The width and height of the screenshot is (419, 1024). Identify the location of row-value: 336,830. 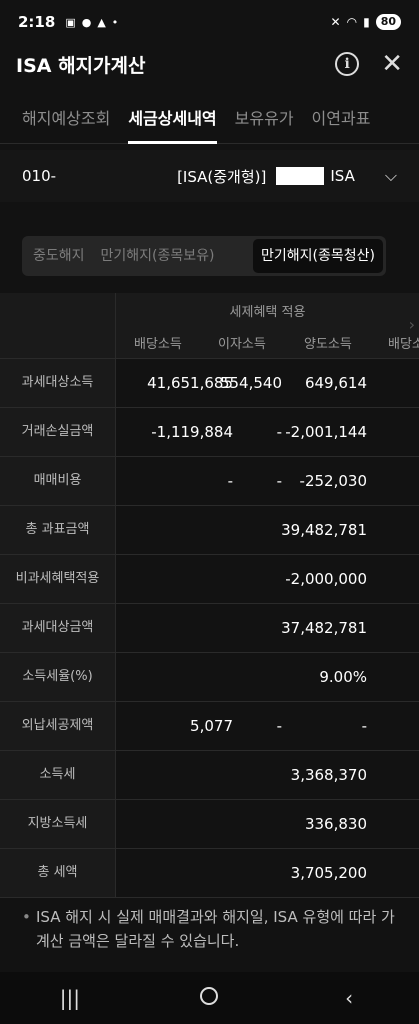
(335, 824).